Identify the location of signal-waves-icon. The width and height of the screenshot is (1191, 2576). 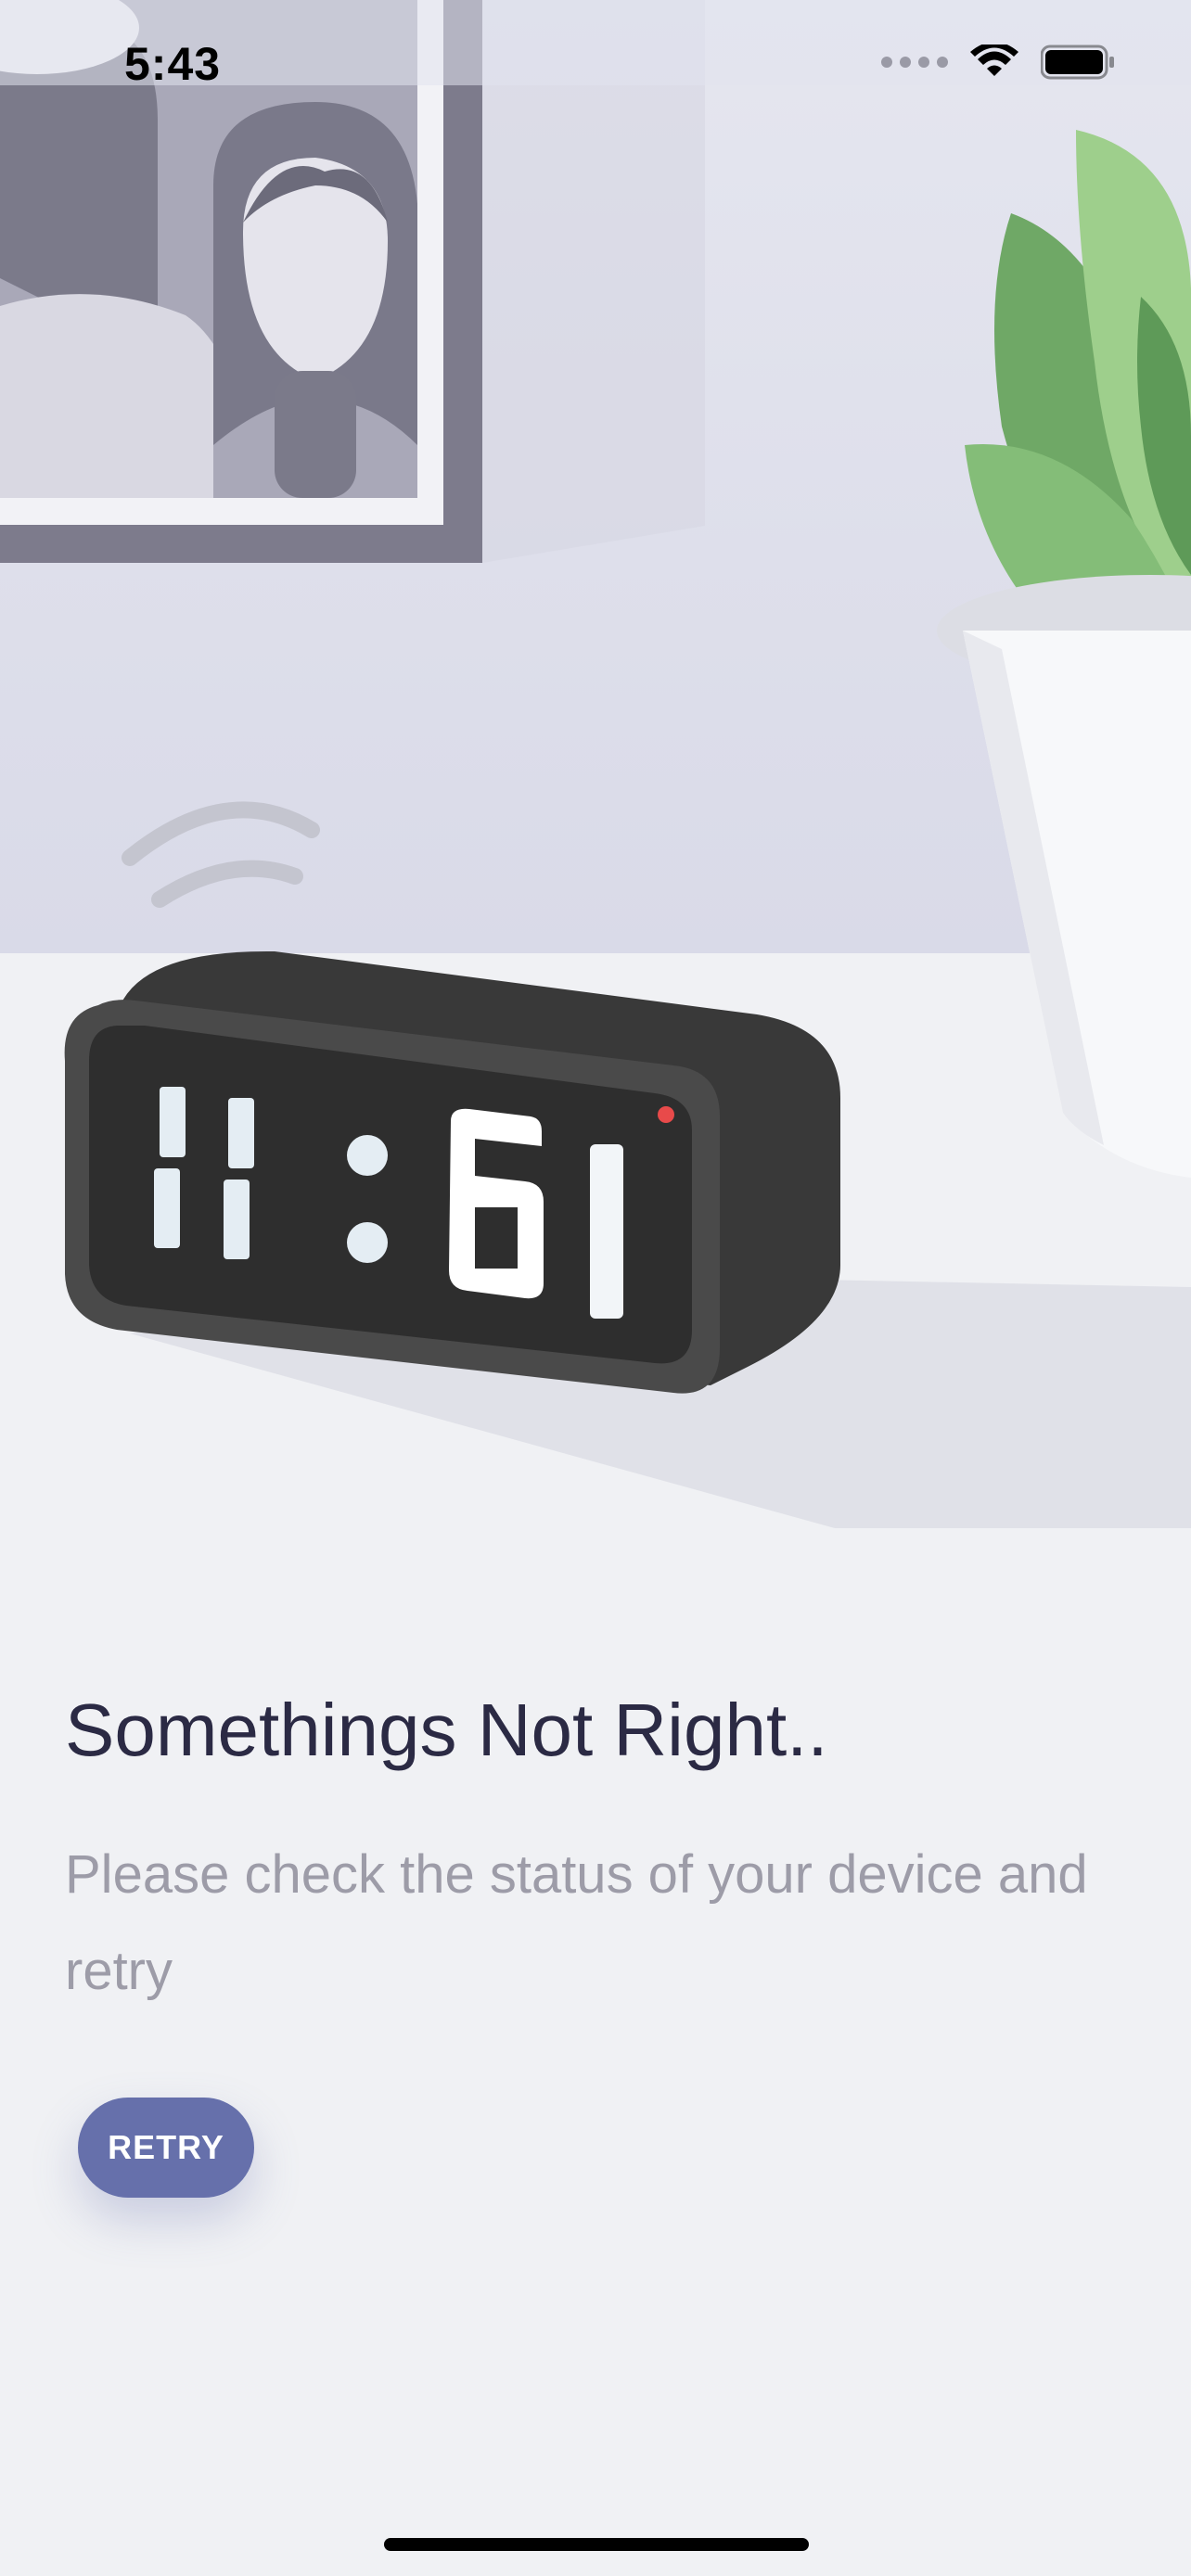
(221, 854).